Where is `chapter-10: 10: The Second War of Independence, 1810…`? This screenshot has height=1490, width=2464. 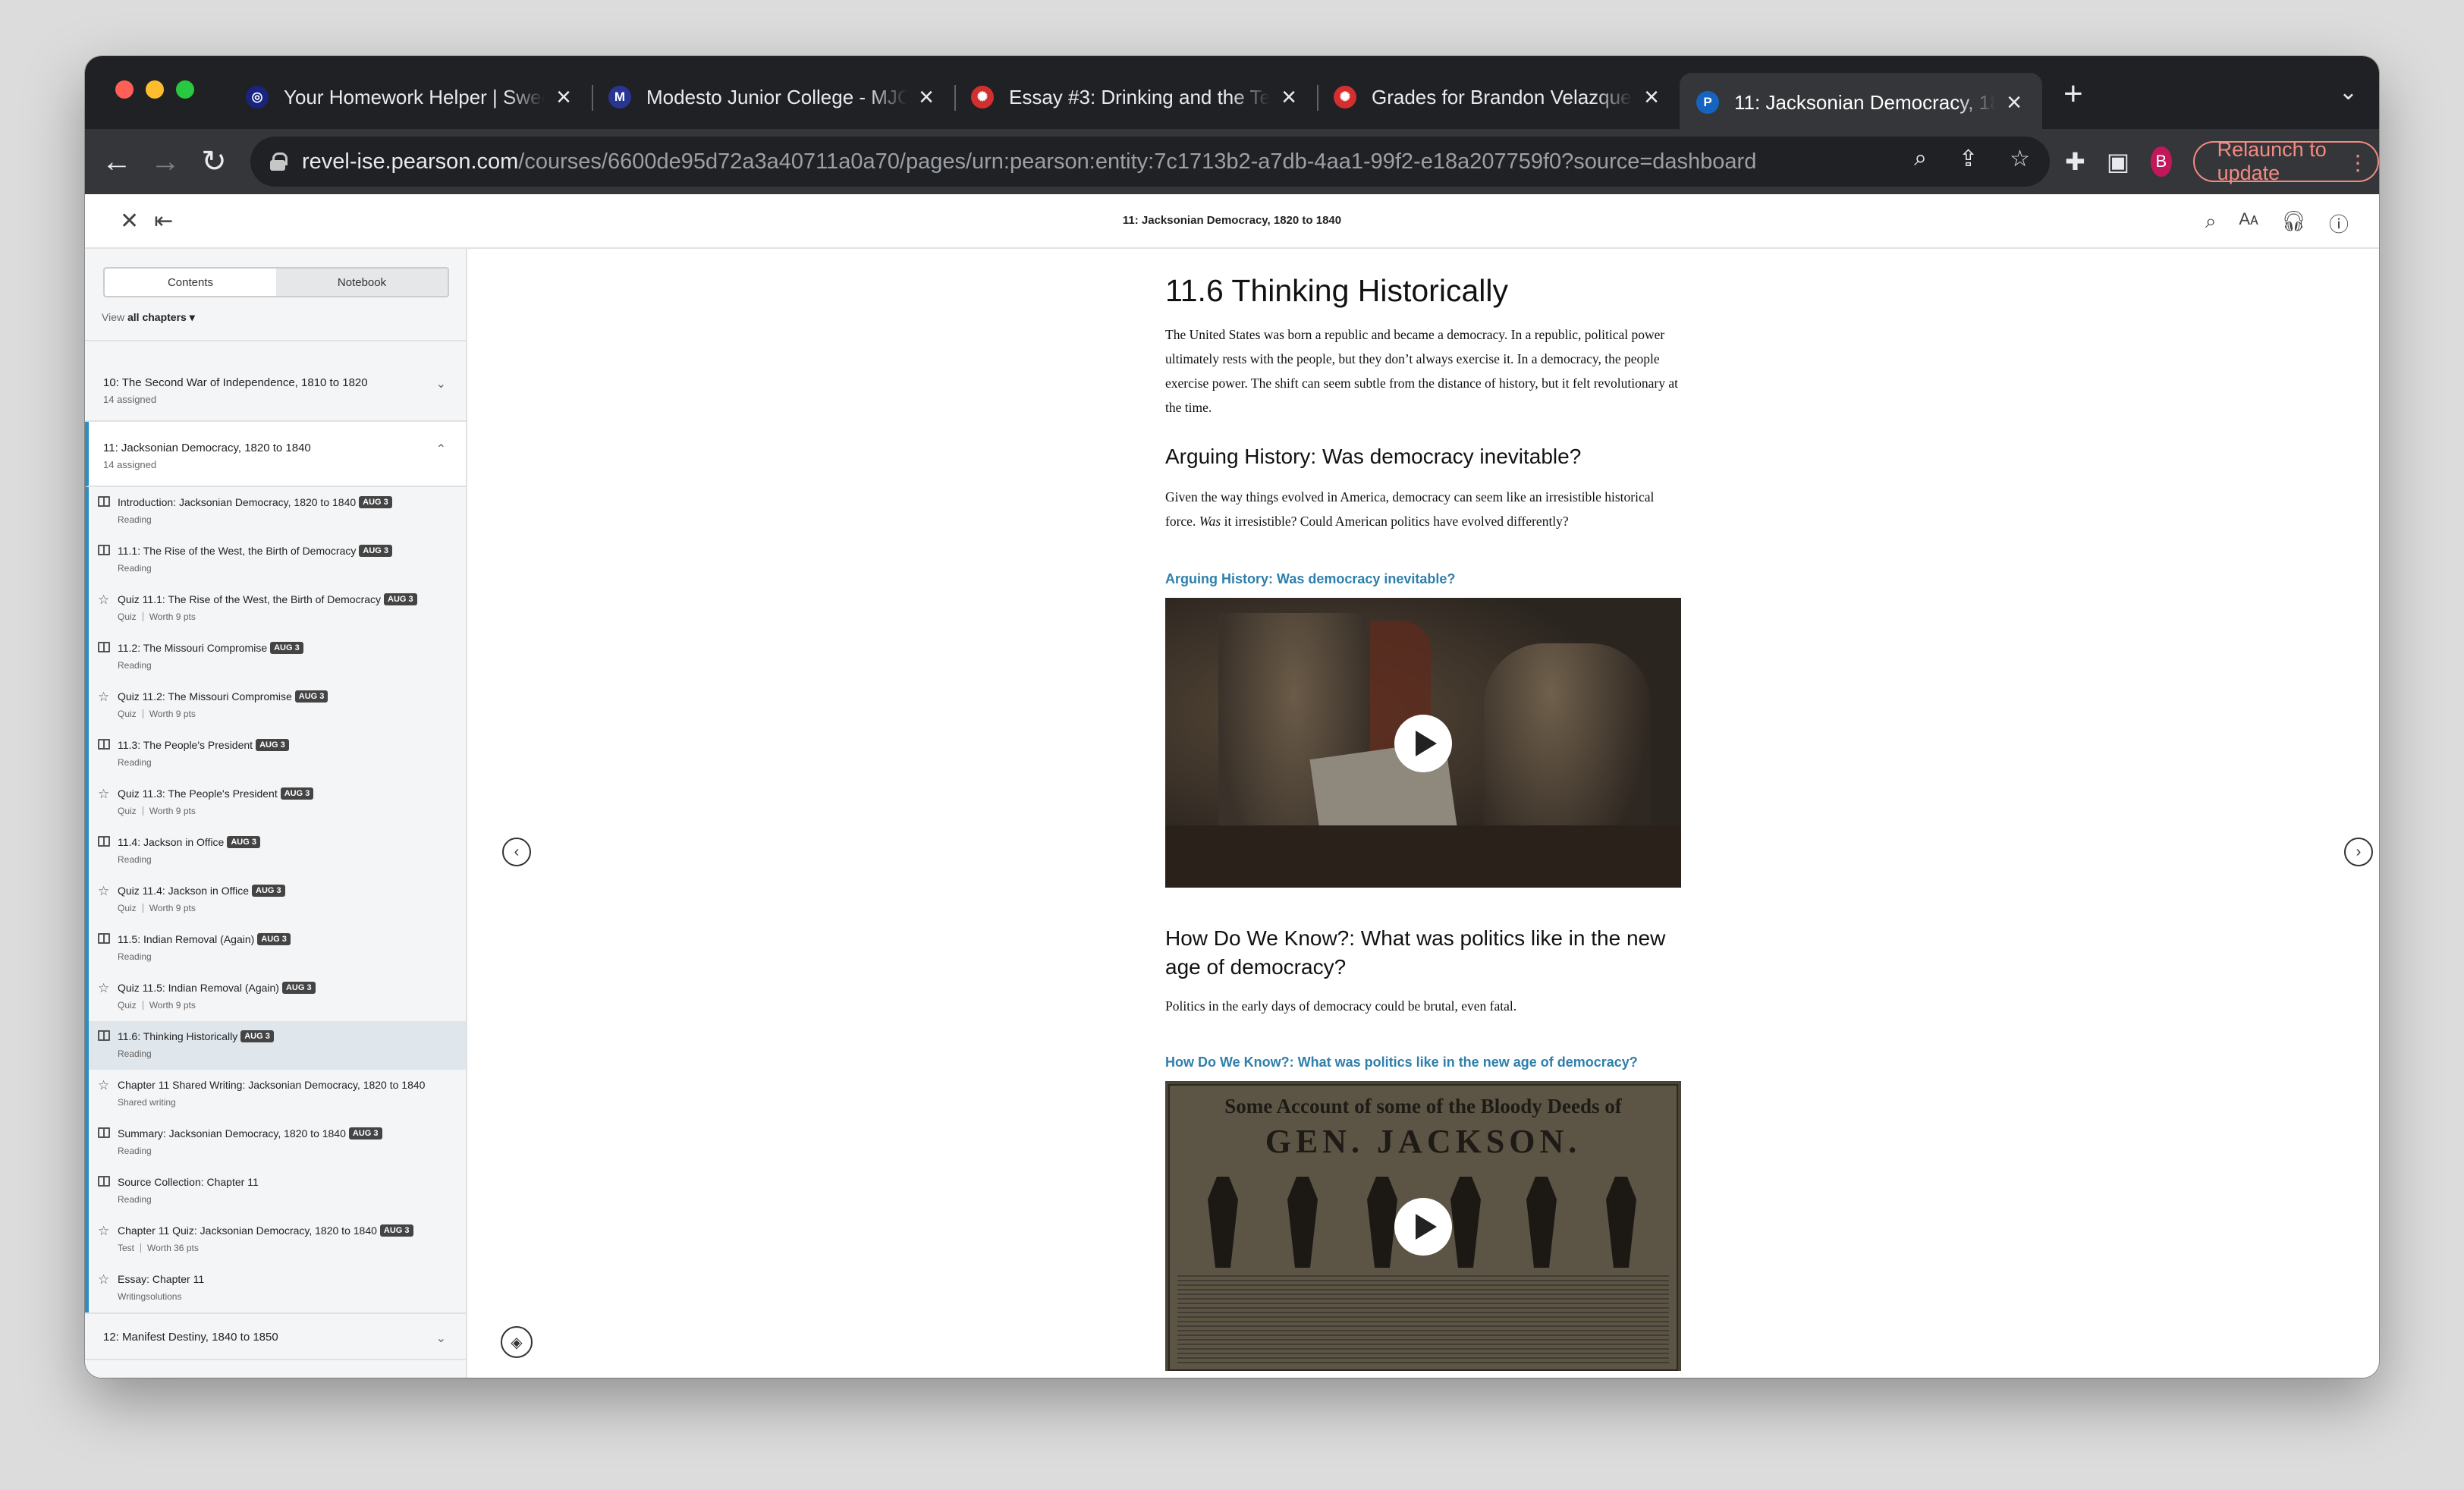 chapter-10: 10: The Second War of Independence, 1810… is located at coordinates (275, 382).